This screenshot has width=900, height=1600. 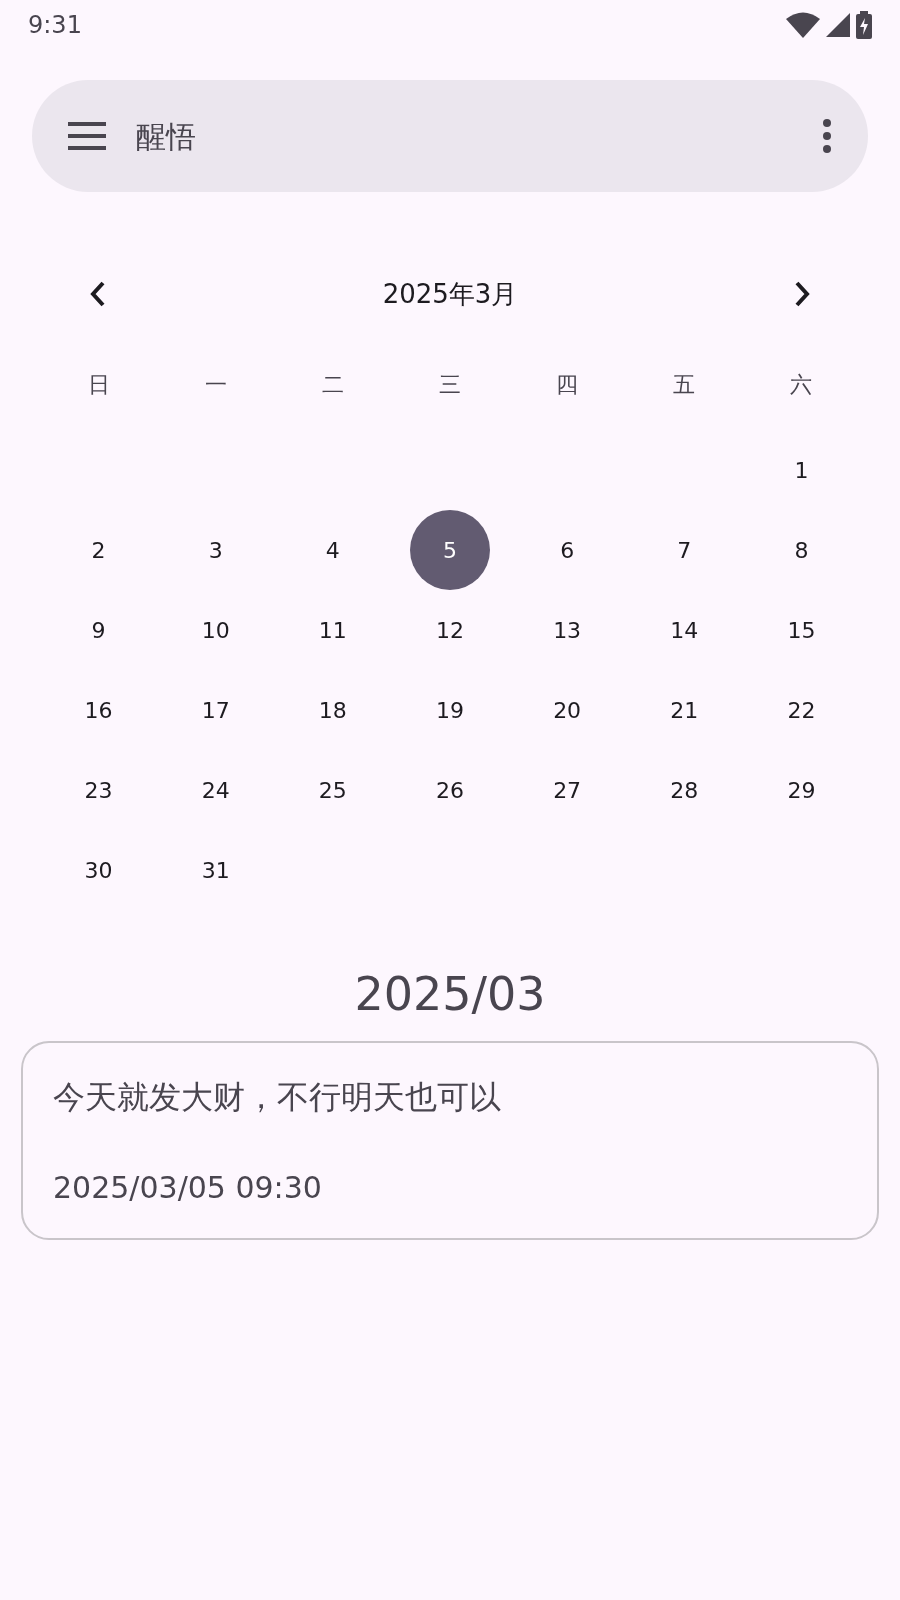 What do you see at coordinates (567, 710) in the screenshot?
I see `calendar-day: 20` at bounding box center [567, 710].